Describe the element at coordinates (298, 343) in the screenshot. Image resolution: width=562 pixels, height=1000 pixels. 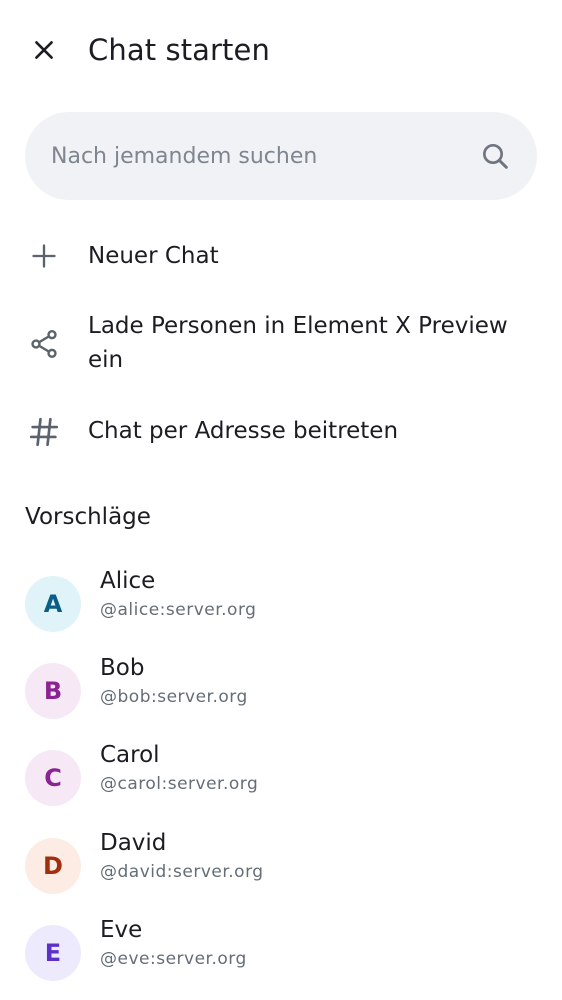
I see `invite-people-label: Lade Personen in Element X Preview ein` at that location.